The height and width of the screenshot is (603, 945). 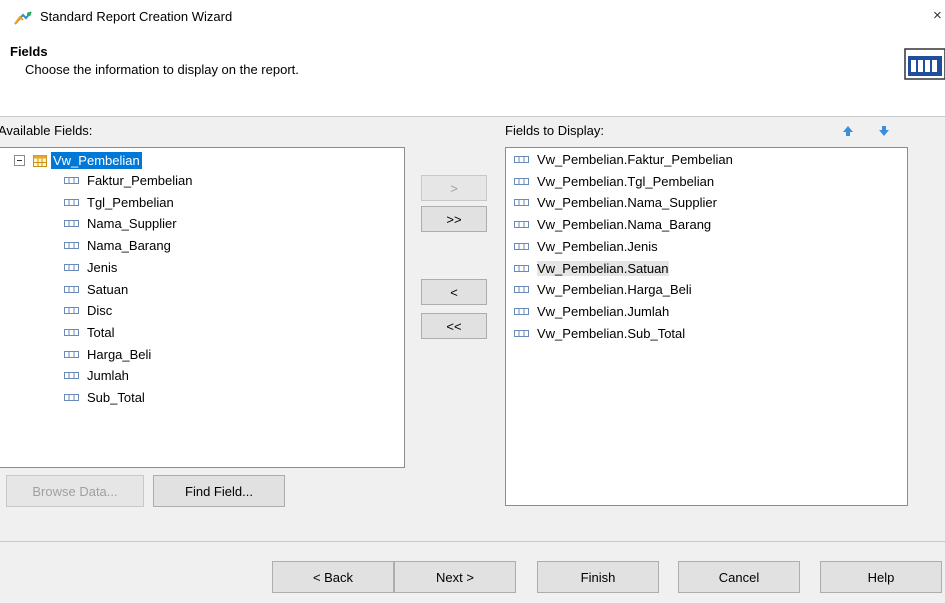 What do you see at coordinates (100, 311) in the screenshot?
I see `field-label: Disc` at bounding box center [100, 311].